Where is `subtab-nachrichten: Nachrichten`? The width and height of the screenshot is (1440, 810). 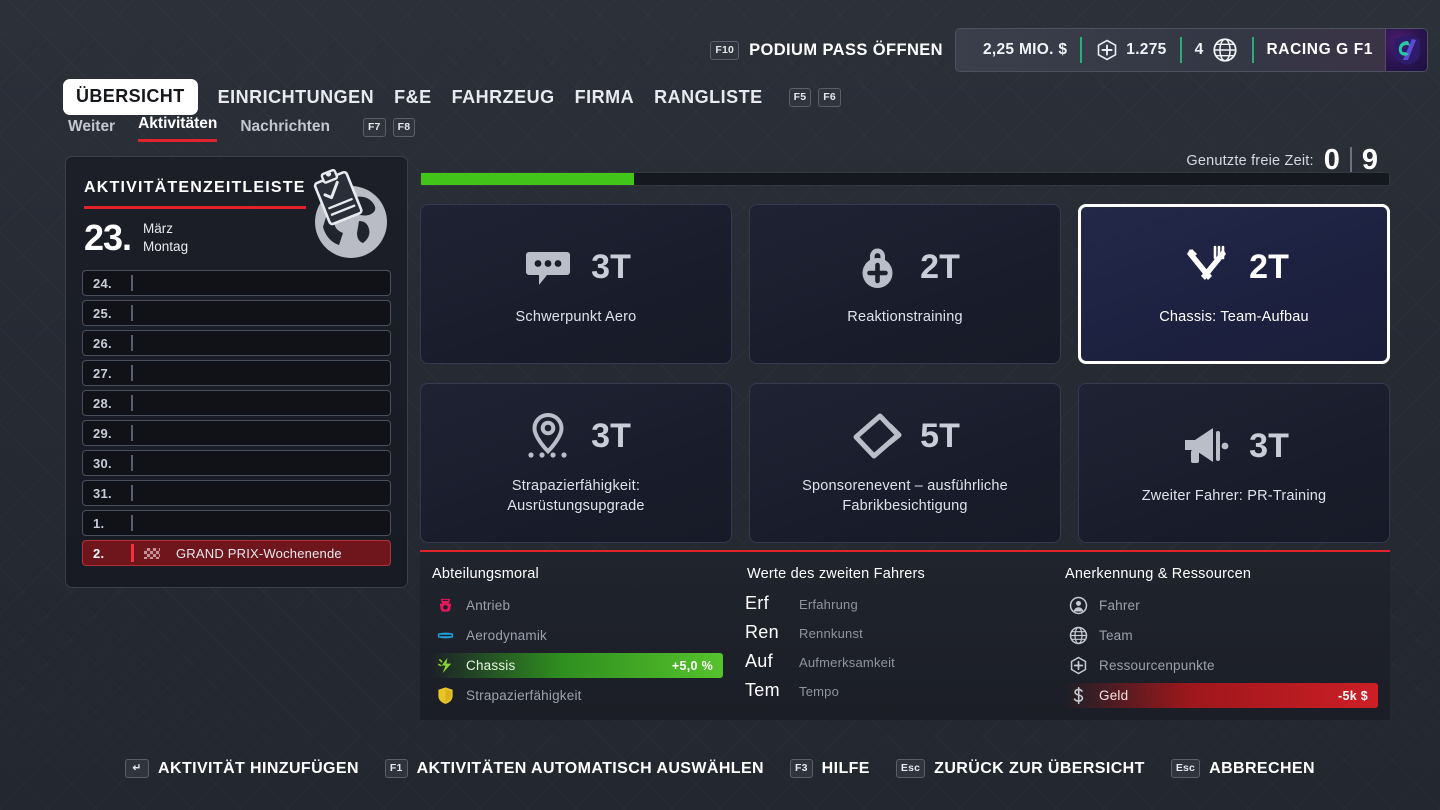
subtab-nachrichten: Nachrichten is located at coordinates (285, 130).